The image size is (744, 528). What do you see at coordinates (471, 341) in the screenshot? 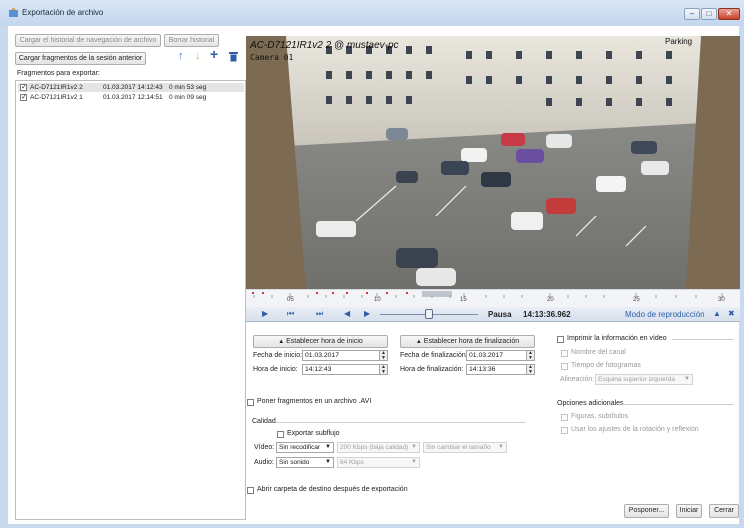
I see `set-end-time-label: Establecer hora de finalización` at bounding box center [471, 341].